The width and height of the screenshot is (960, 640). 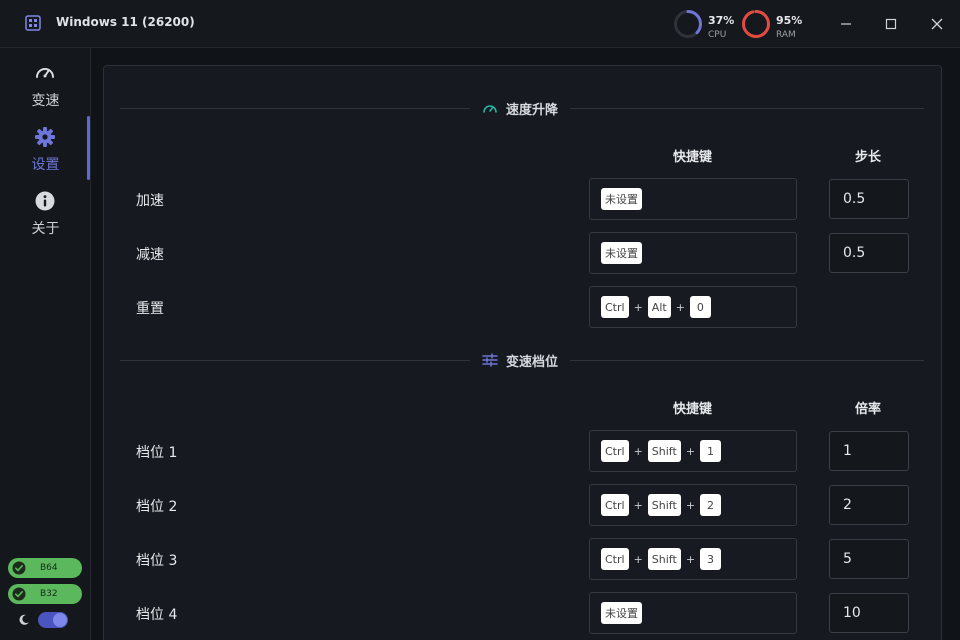 I want to click on sidebar-item-about: 关于, so click(x=45, y=209).